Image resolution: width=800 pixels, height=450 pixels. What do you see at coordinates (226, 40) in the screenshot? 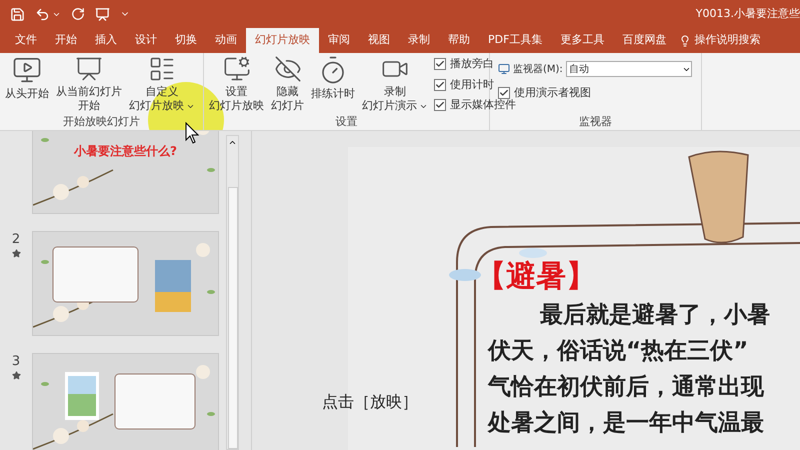
I see `ribbon-tab: 动画` at bounding box center [226, 40].